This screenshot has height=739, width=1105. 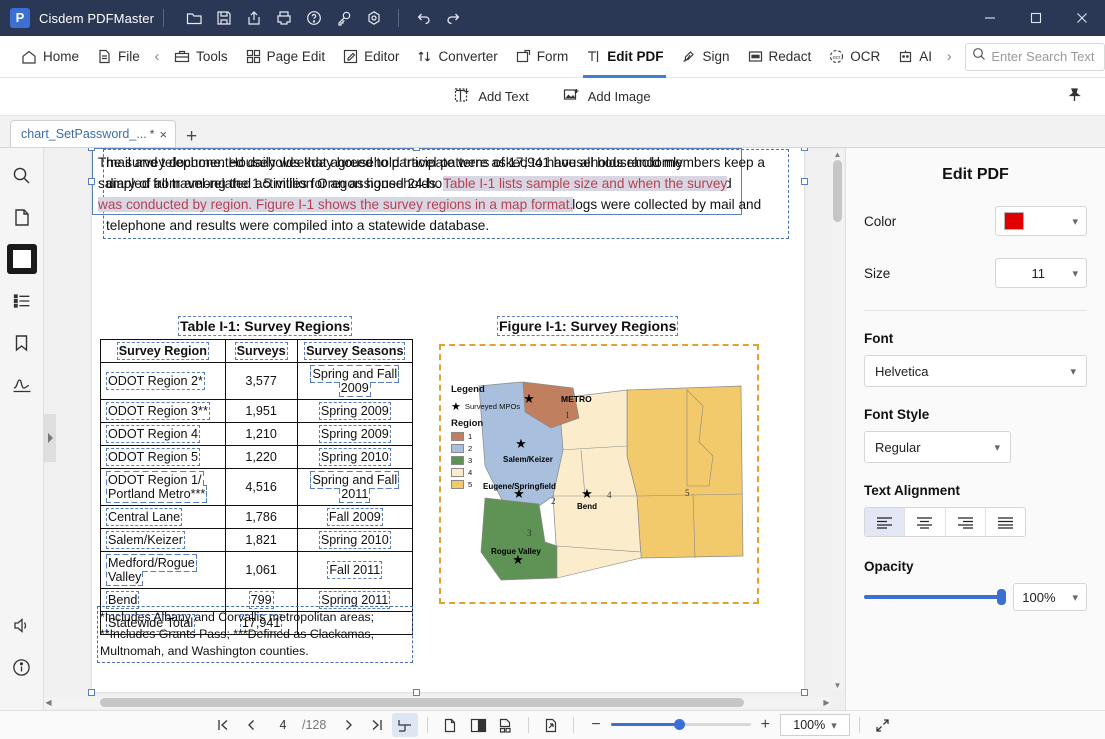 I want to click on sidebar-thumbnail-icon, so click(x=22, y=217).